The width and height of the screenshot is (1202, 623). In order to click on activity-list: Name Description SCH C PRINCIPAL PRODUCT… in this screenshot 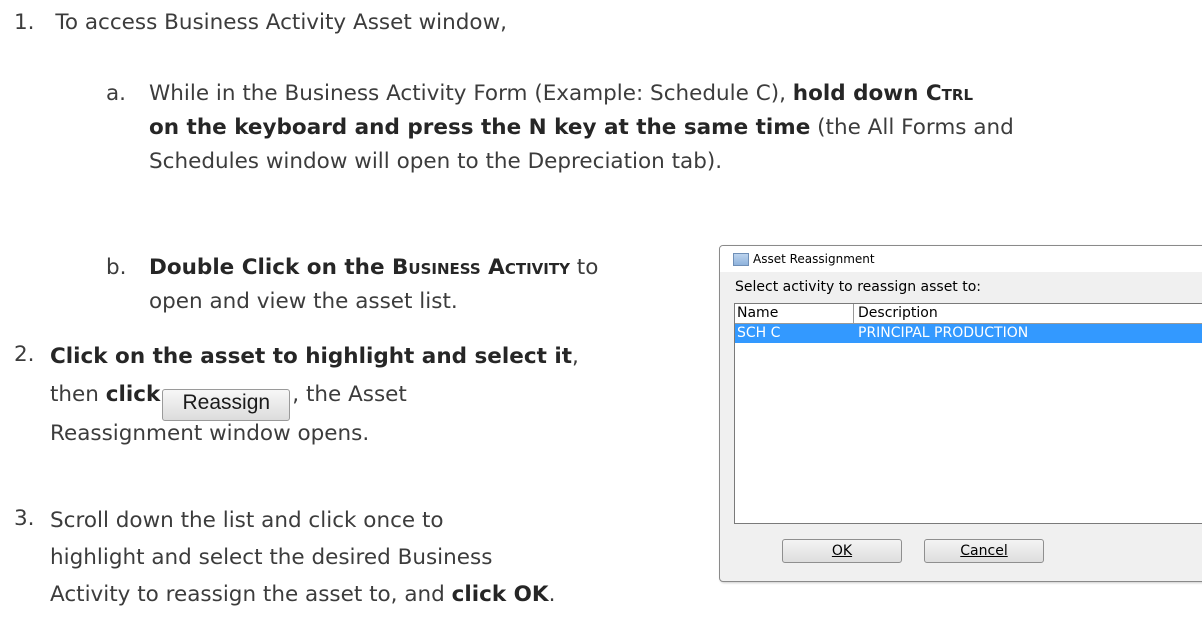, I will do `click(968, 413)`.